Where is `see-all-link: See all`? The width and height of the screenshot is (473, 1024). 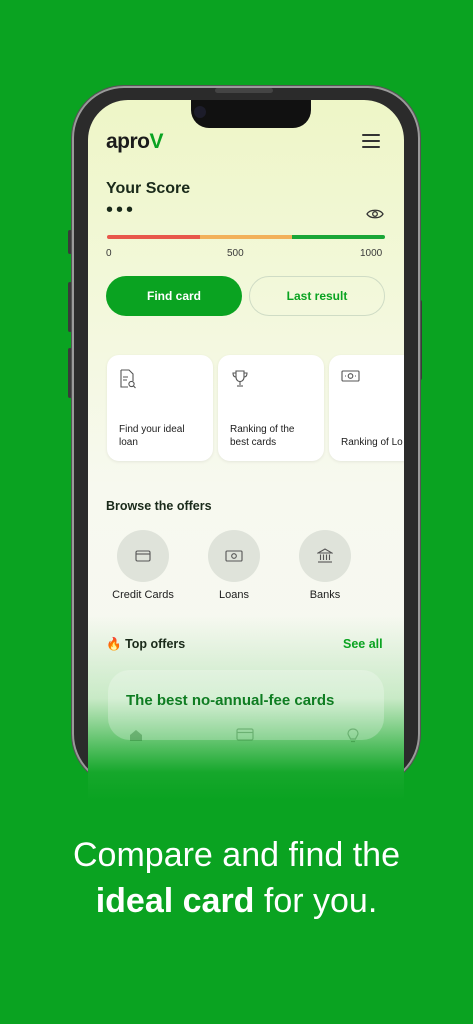 see-all-link: See all is located at coordinates (363, 644).